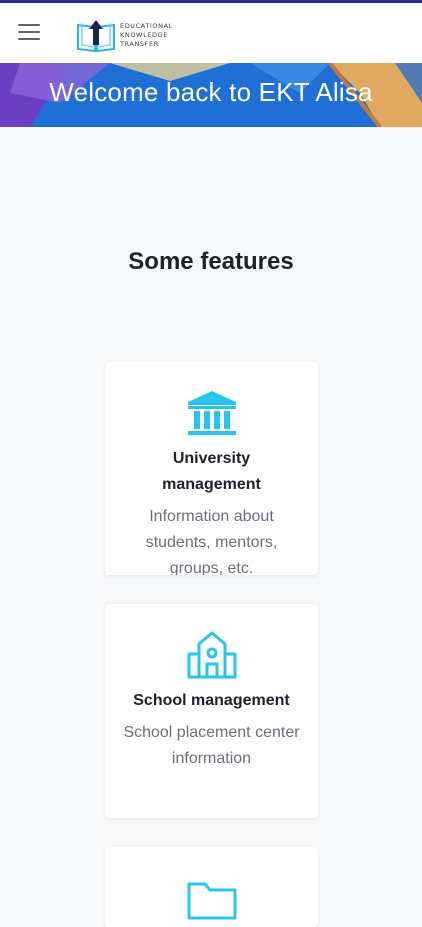  Describe the element at coordinates (211, 745) in the screenshot. I see `feature-description: School placement center information` at that location.